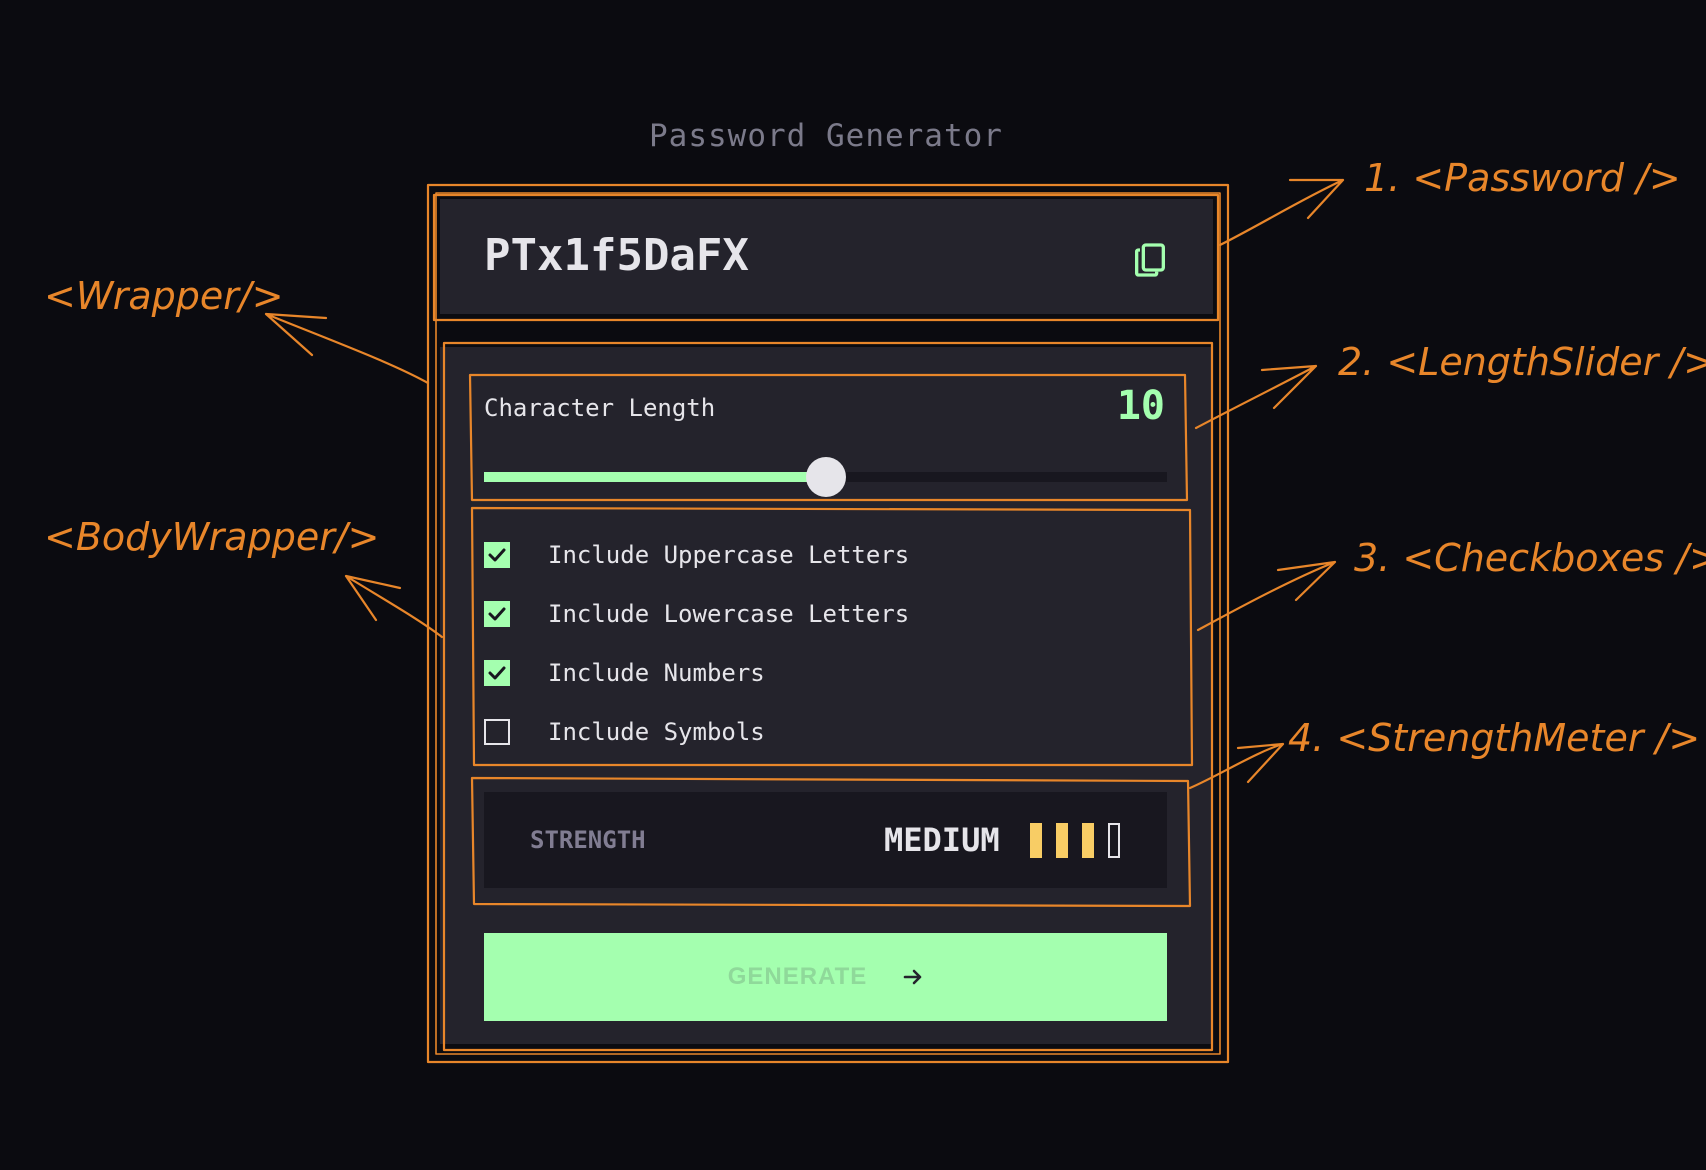 The height and width of the screenshot is (1170, 1706). Describe the element at coordinates (1494, 738) in the screenshot. I see `strength-meter-annotation: 4. <StrengthMeter />` at that location.